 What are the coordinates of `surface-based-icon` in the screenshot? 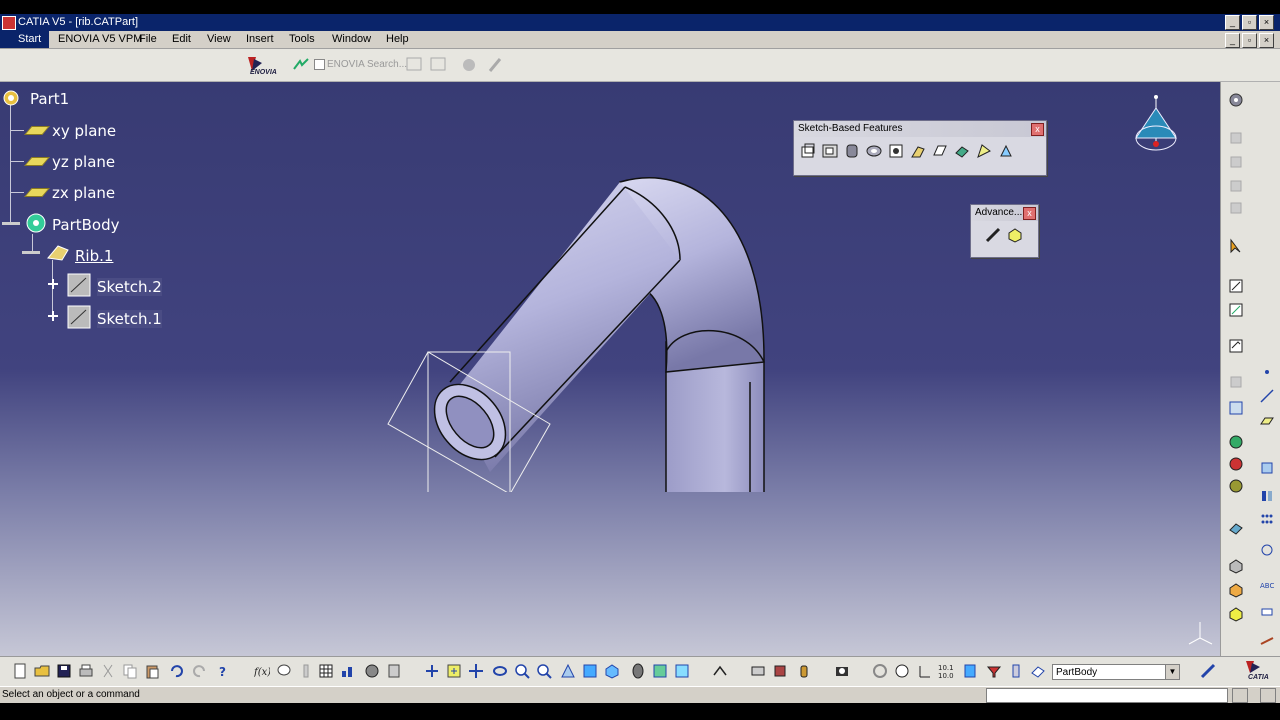 It's located at (1236, 528).